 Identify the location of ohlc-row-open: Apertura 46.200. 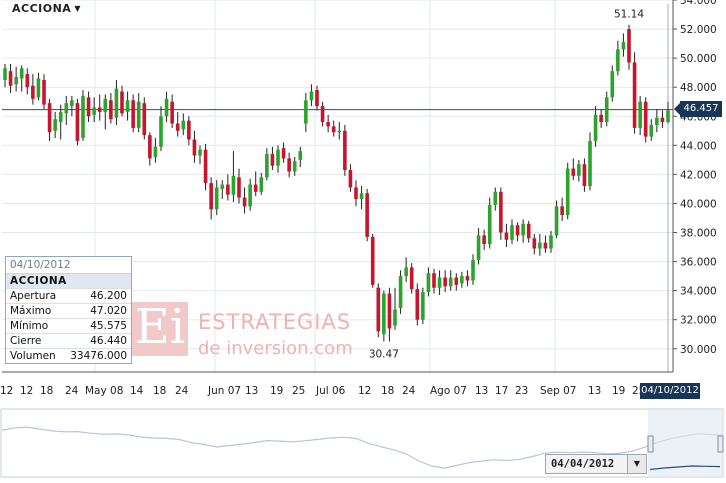
(68, 296).